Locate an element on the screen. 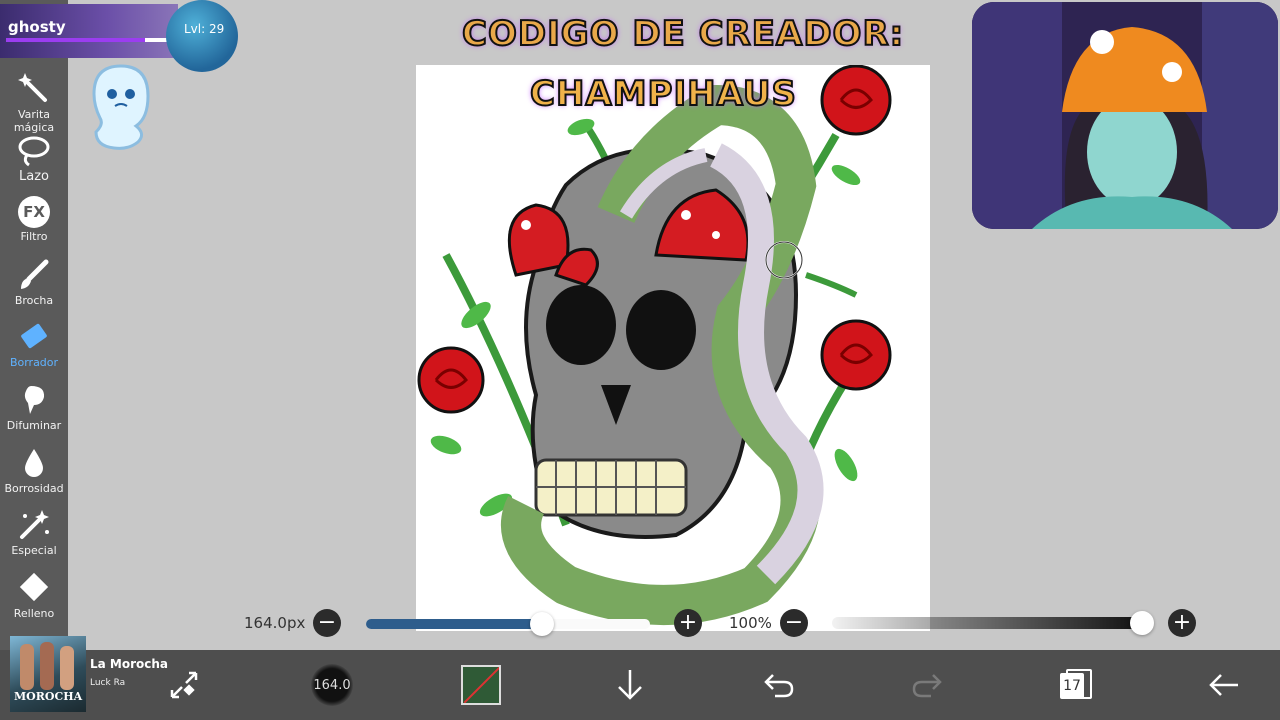  webcam-overlay is located at coordinates (1125, 115).